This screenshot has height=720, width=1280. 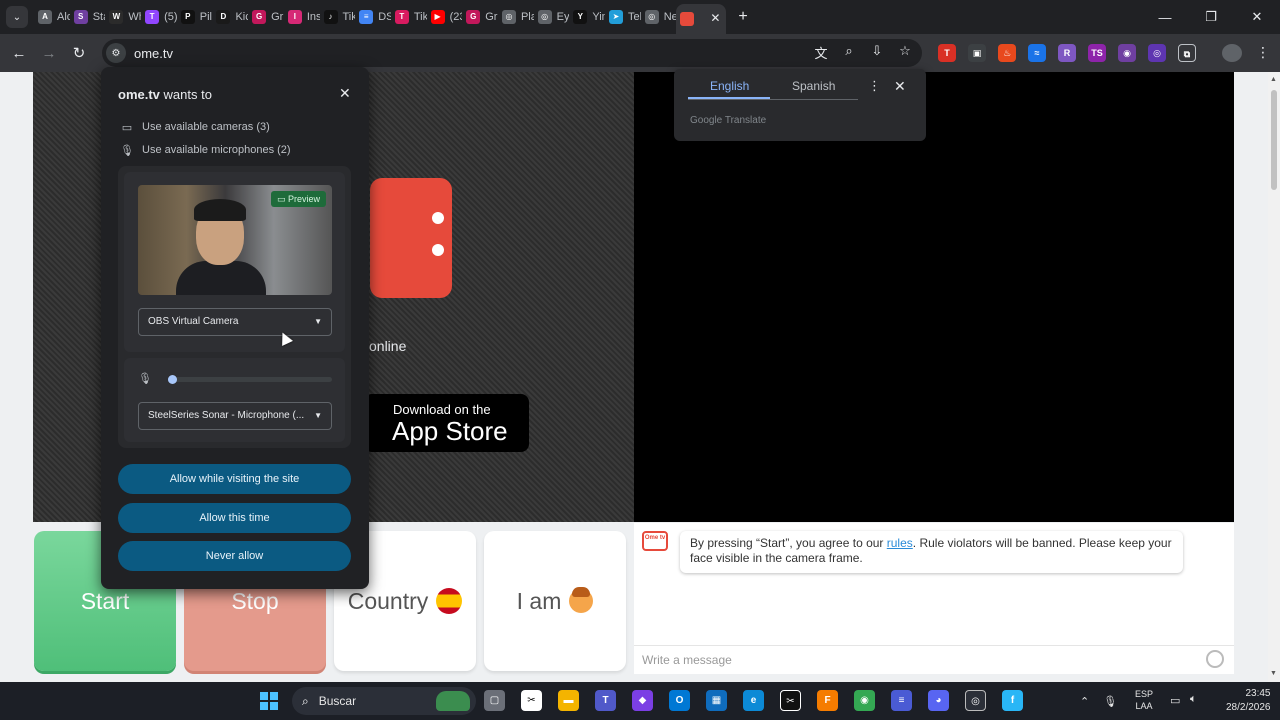 I want to click on allow-site-button: Allow while visiting the site, so click(x=234, y=479).